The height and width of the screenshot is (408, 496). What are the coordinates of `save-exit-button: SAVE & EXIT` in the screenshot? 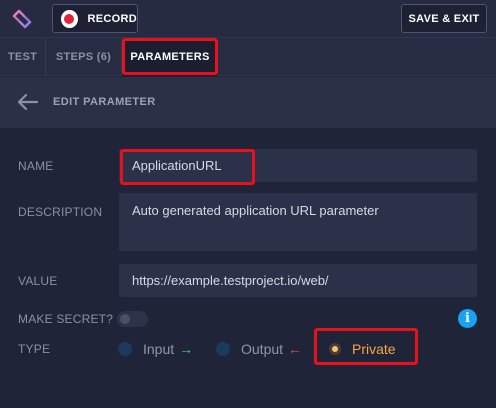 It's located at (444, 18).